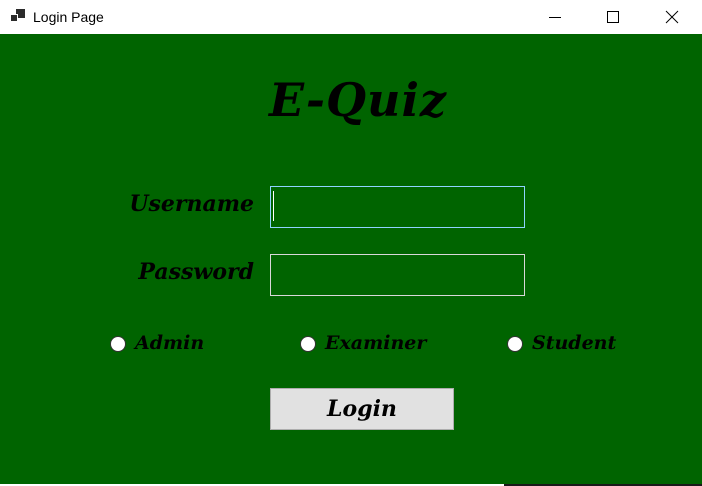 The height and width of the screenshot is (486, 702). I want to click on app-heading: E-Quiz, so click(358, 100).